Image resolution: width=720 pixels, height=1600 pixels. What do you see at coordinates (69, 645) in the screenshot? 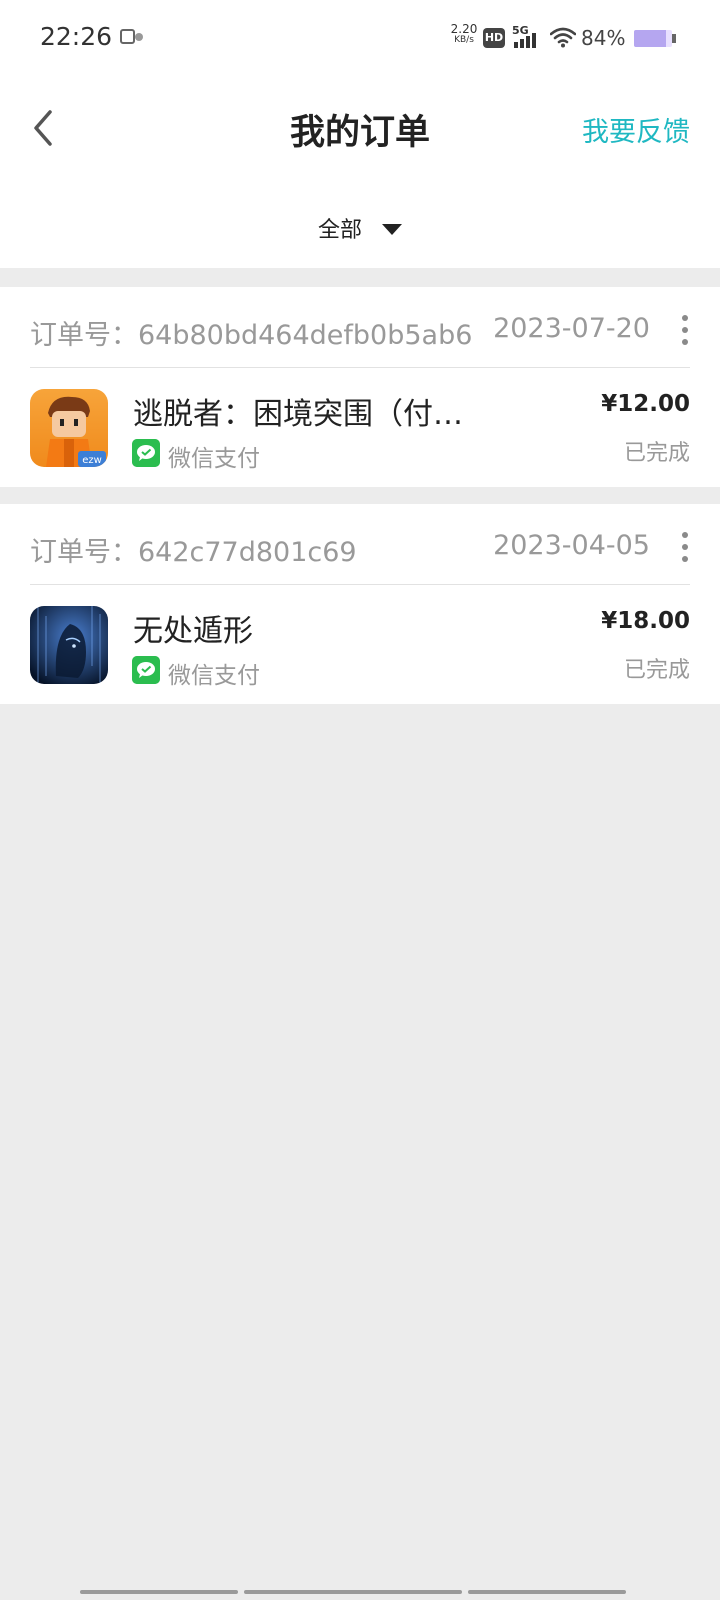
I see `game-icon` at bounding box center [69, 645].